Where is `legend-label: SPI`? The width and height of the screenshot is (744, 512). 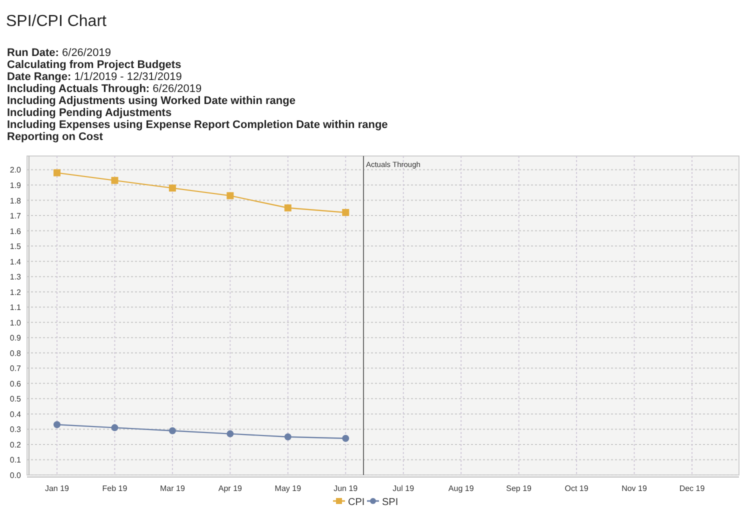
legend-label: SPI is located at coordinates (390, 502).